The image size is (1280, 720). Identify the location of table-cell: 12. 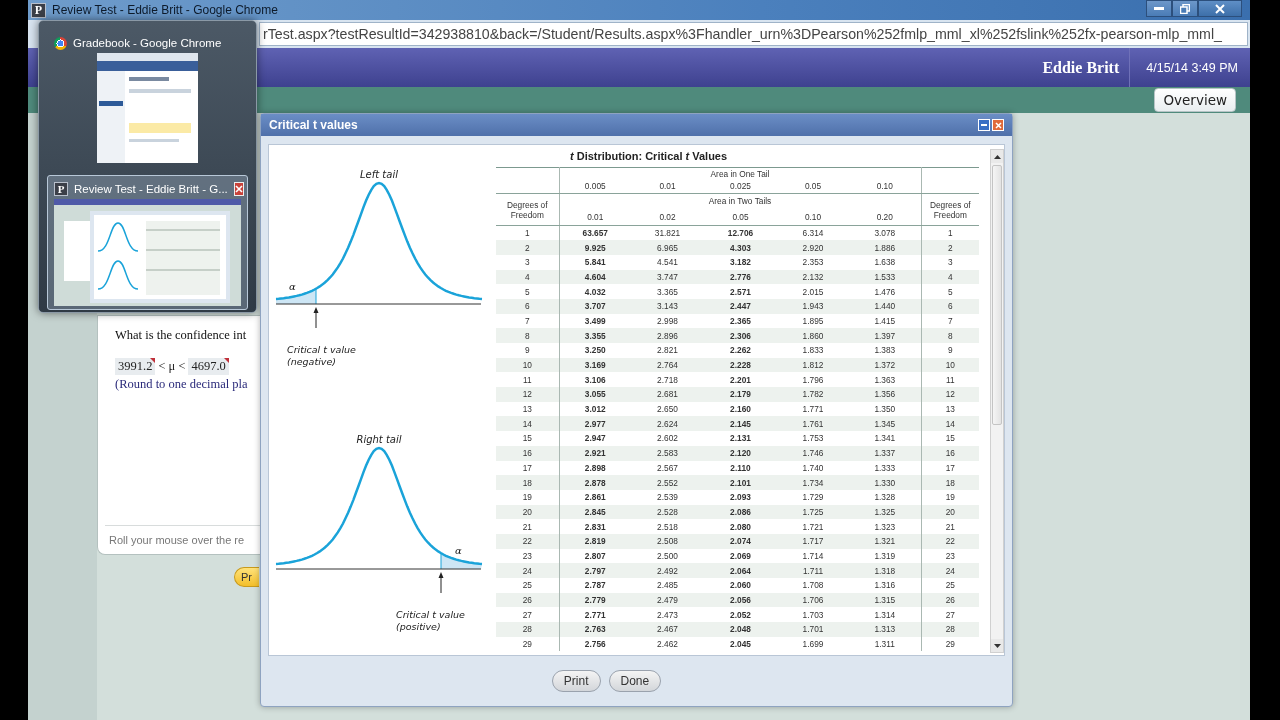
(527, 394).